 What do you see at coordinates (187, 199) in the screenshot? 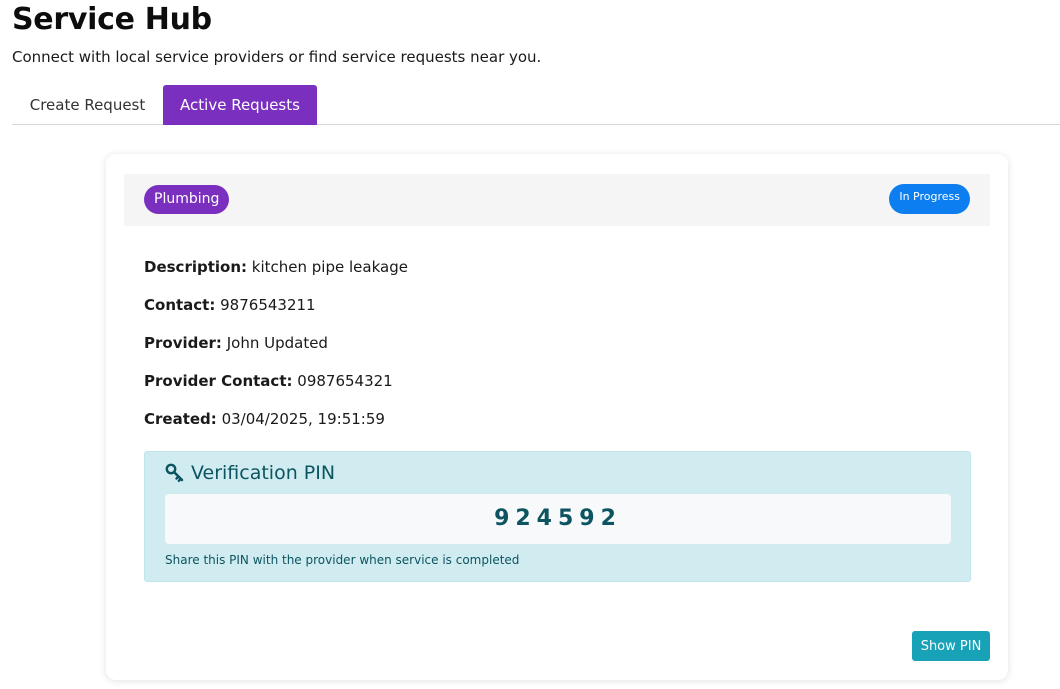
I see `category-badge: Plumbing` at bounding box center [187, 199].